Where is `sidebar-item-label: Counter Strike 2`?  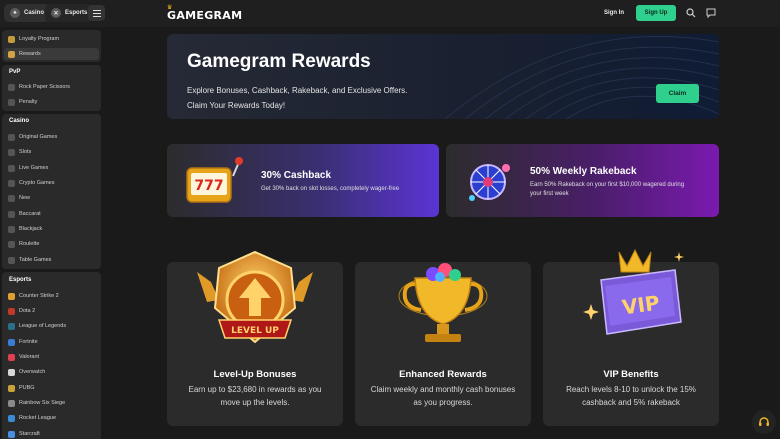
sidebar-item-label: Counter Strike 2 is located at coordinates (39, 296).